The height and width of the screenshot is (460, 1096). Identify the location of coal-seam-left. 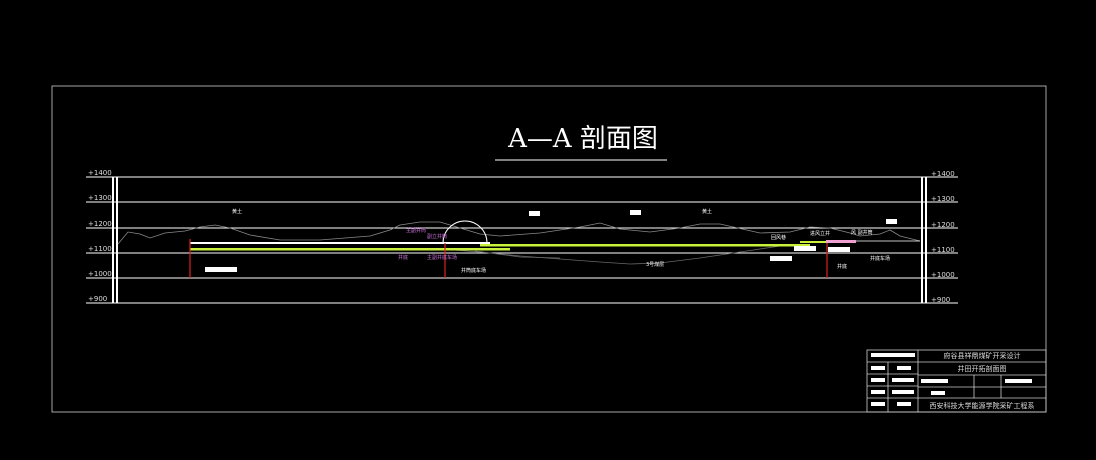
(350, 249).